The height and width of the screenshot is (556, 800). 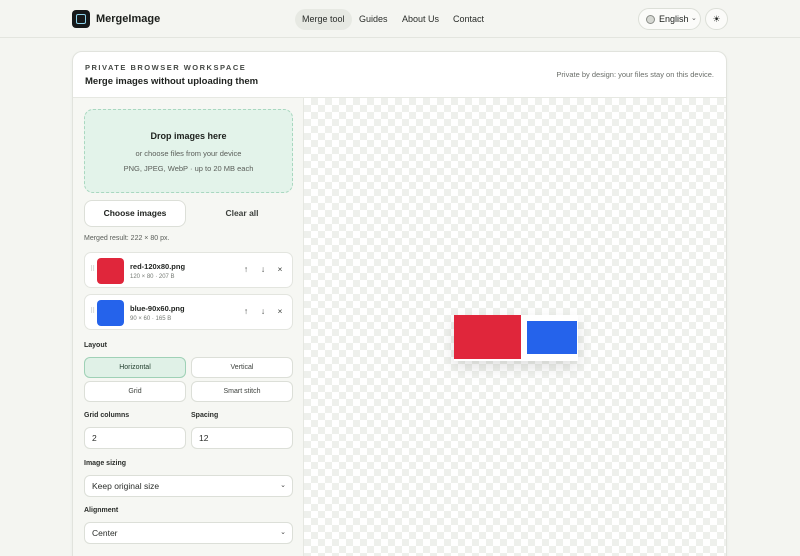 What do you see at coordinates (128, 19) in the screenshot?
I see `brand-name: MergeImage` at bounding box center [128, 19].